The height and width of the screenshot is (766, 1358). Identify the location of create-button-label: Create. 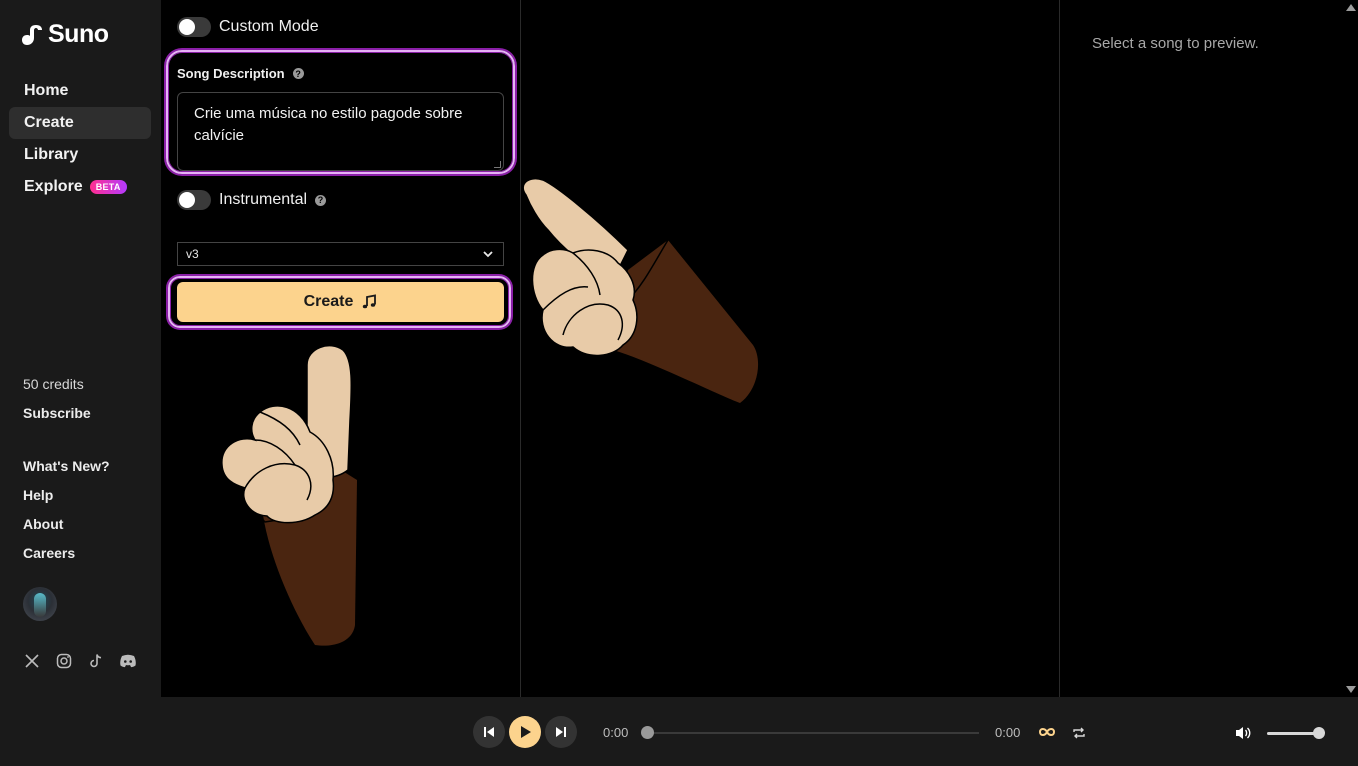
(328, 301).